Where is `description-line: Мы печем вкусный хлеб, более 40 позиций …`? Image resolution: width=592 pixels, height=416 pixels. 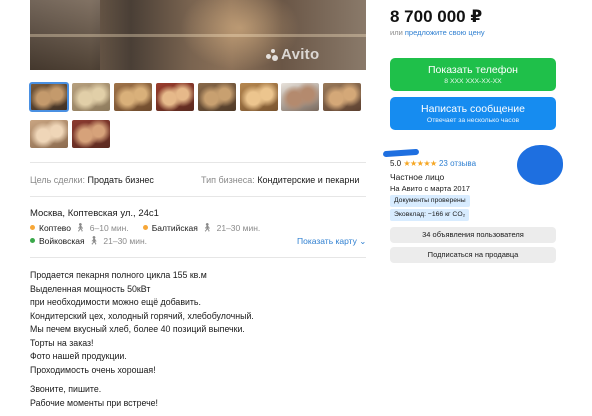
description-line: Мы печем вкусный хлеб, более 40 позиций … is located at coordinates (137, 329).